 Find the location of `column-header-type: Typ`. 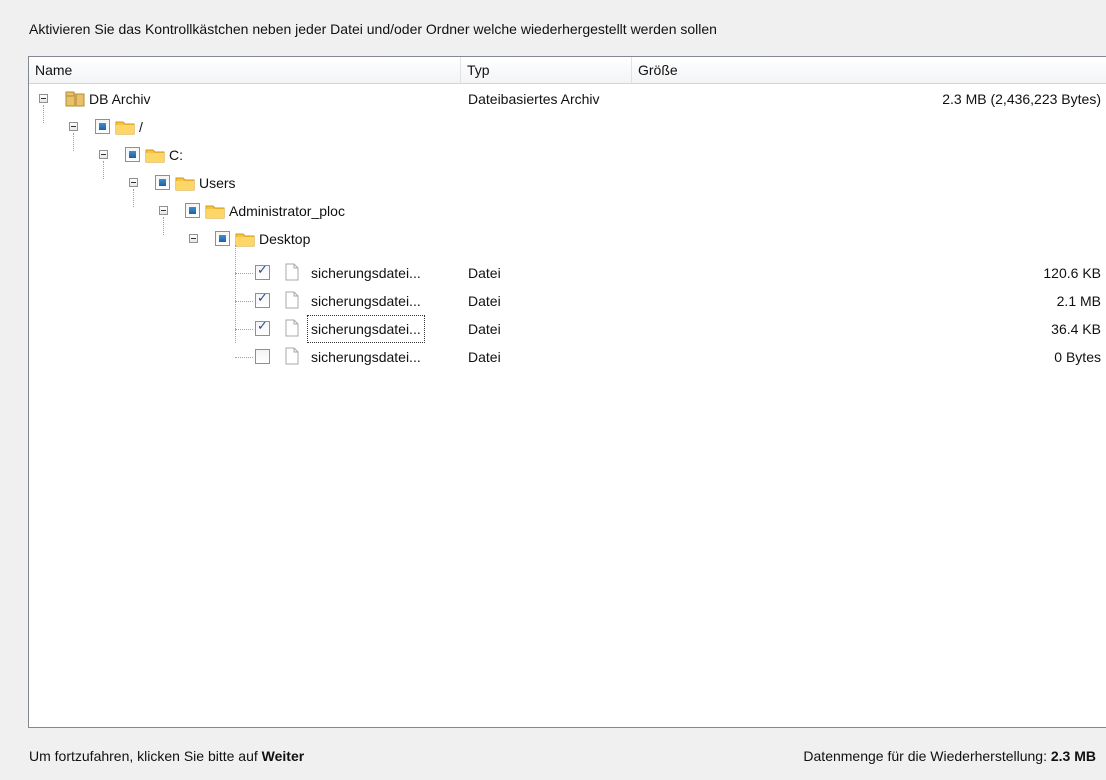

column-header-type: Typ is located at coordinates (546, 70).